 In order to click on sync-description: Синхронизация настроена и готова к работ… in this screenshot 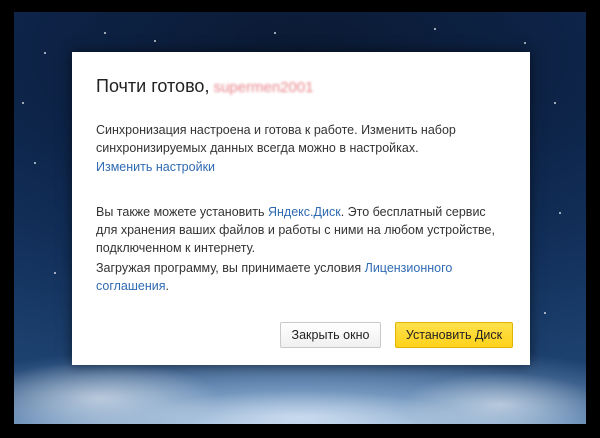, I will do `click(276, 139)`.